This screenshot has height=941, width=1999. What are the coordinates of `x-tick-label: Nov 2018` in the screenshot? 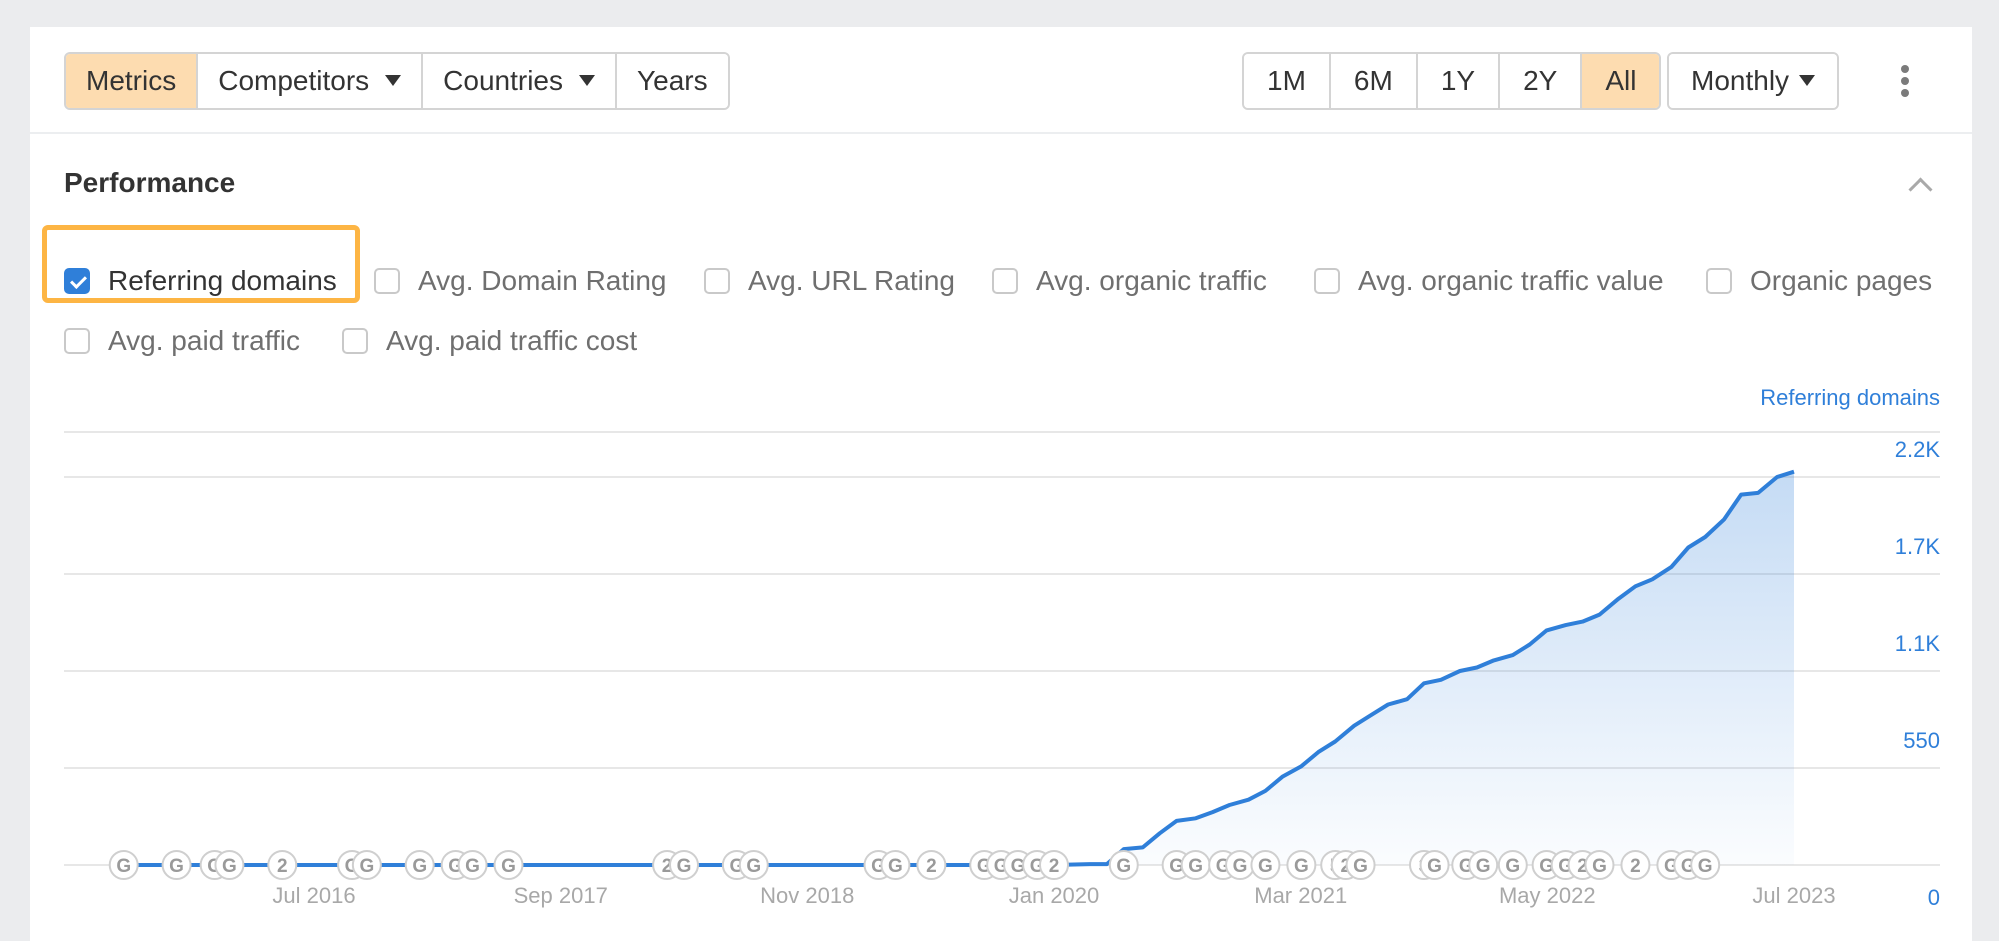 It's located at (807, 895).